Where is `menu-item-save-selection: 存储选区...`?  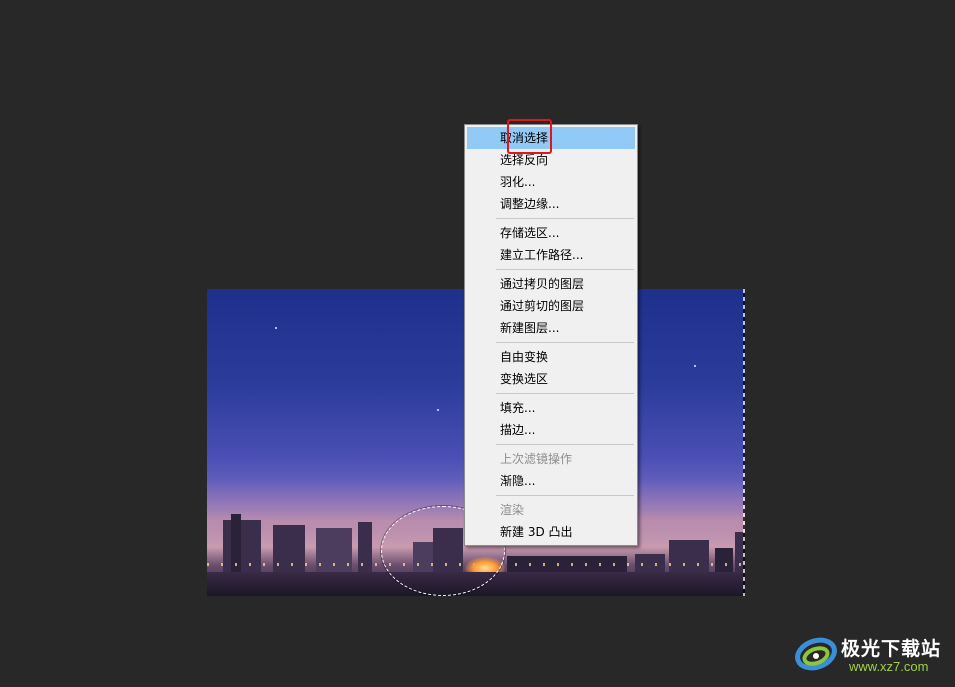
menu-item-save-selection: 存储选区... is located at coordinates (551, 233).